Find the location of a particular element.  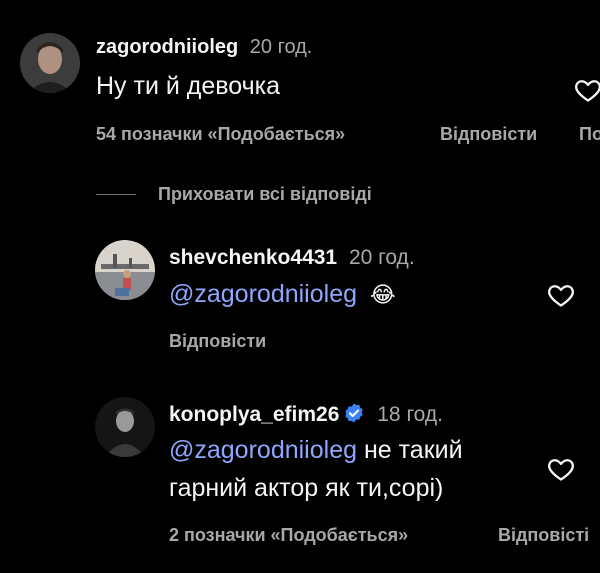

reply-text: @zagorodniioleg 😂 is located at coordinates (282, 294).